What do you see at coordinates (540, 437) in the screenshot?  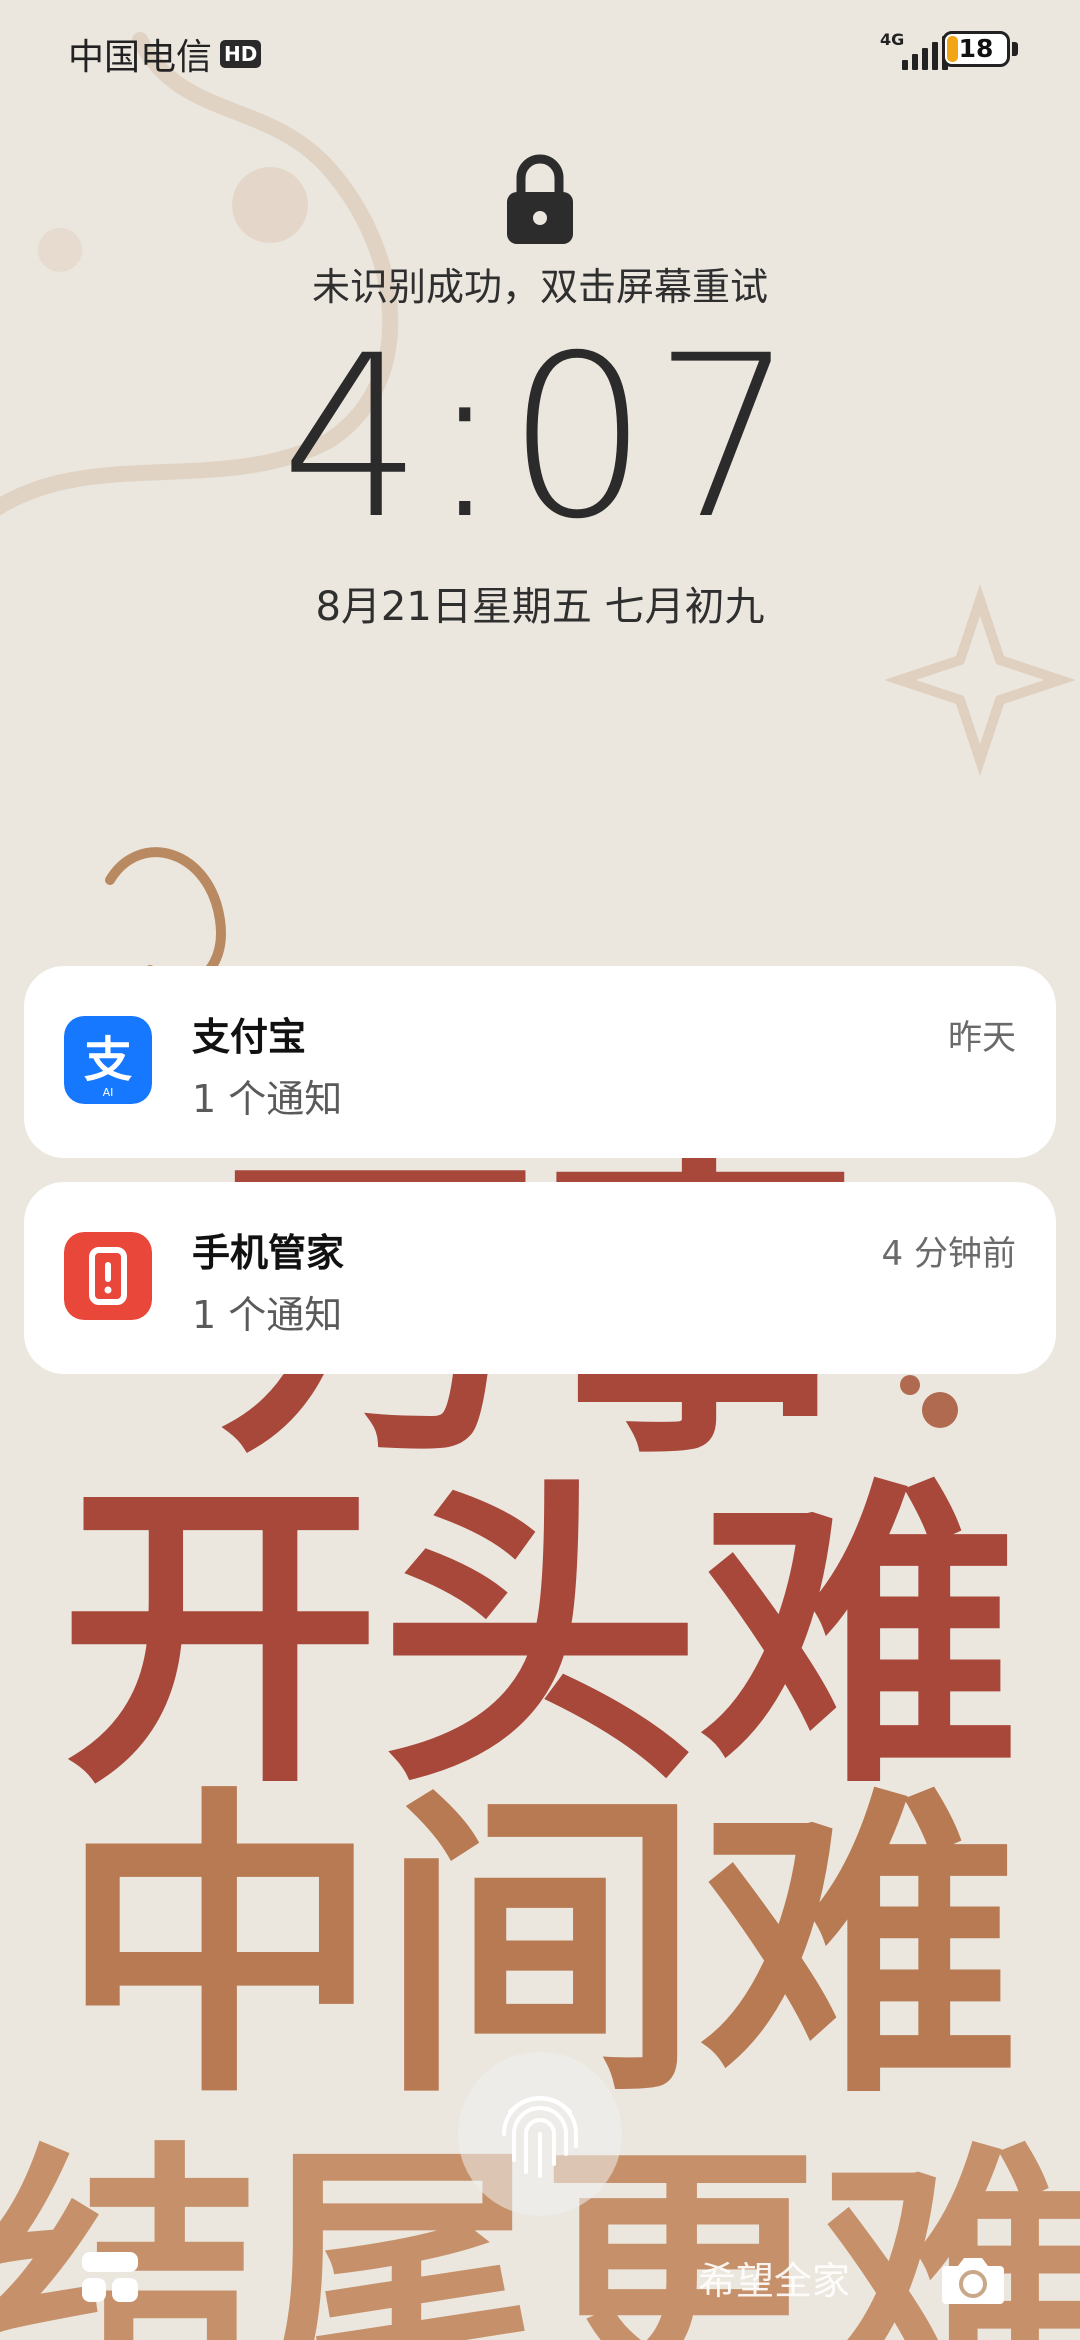 I see `clock: 4:07` at bounding box center [540, 437].